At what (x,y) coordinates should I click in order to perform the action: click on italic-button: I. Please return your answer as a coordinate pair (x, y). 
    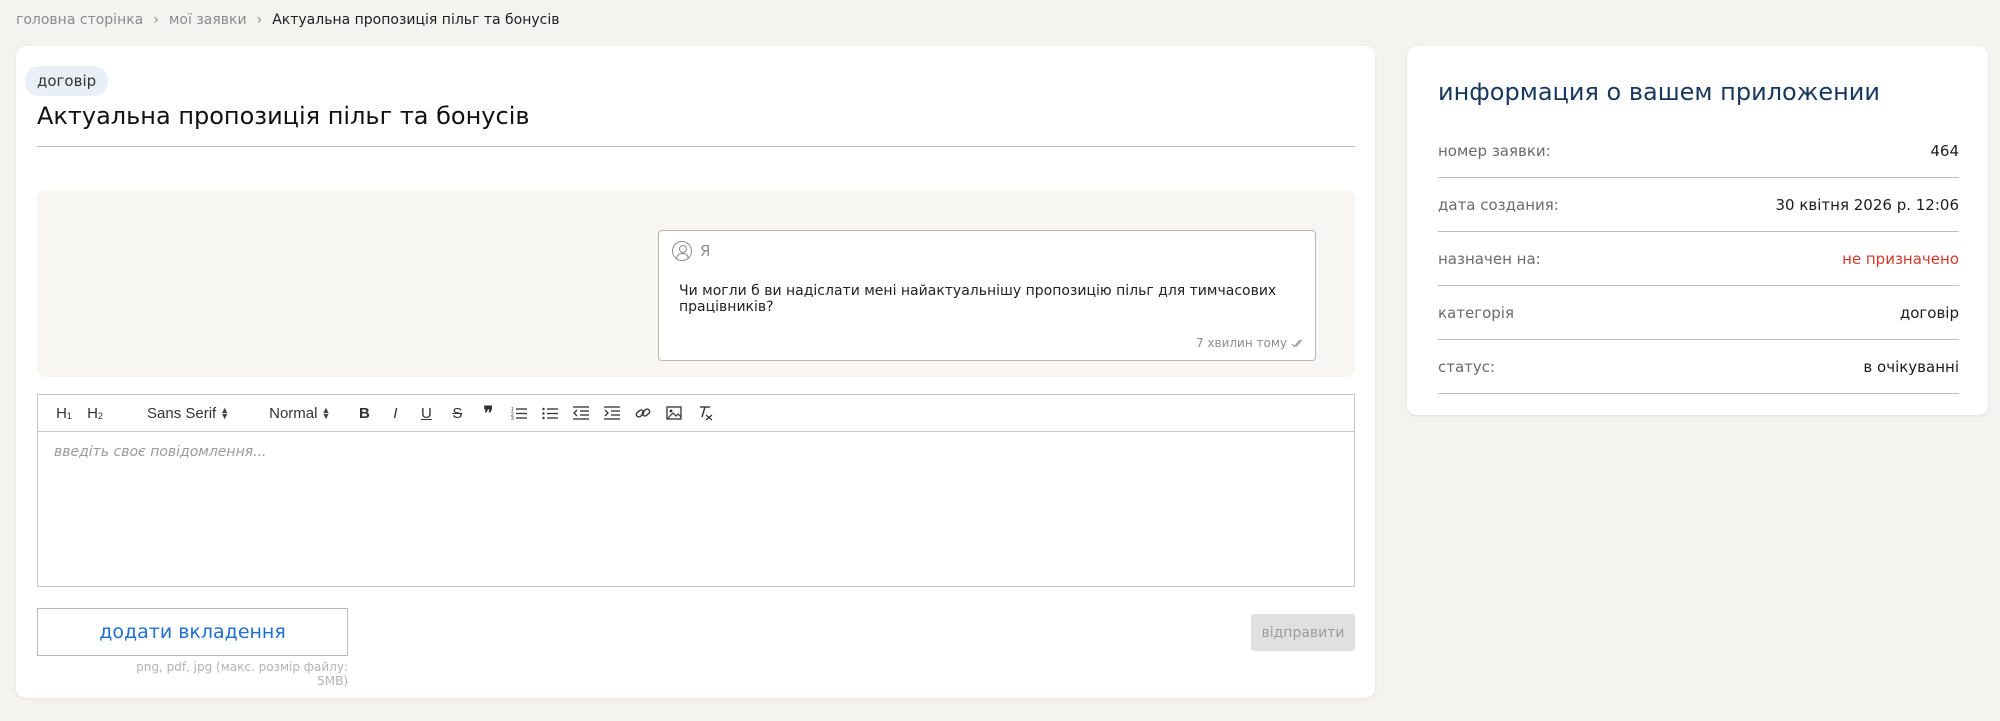
    Looking at the image, I should click on (395, 413).